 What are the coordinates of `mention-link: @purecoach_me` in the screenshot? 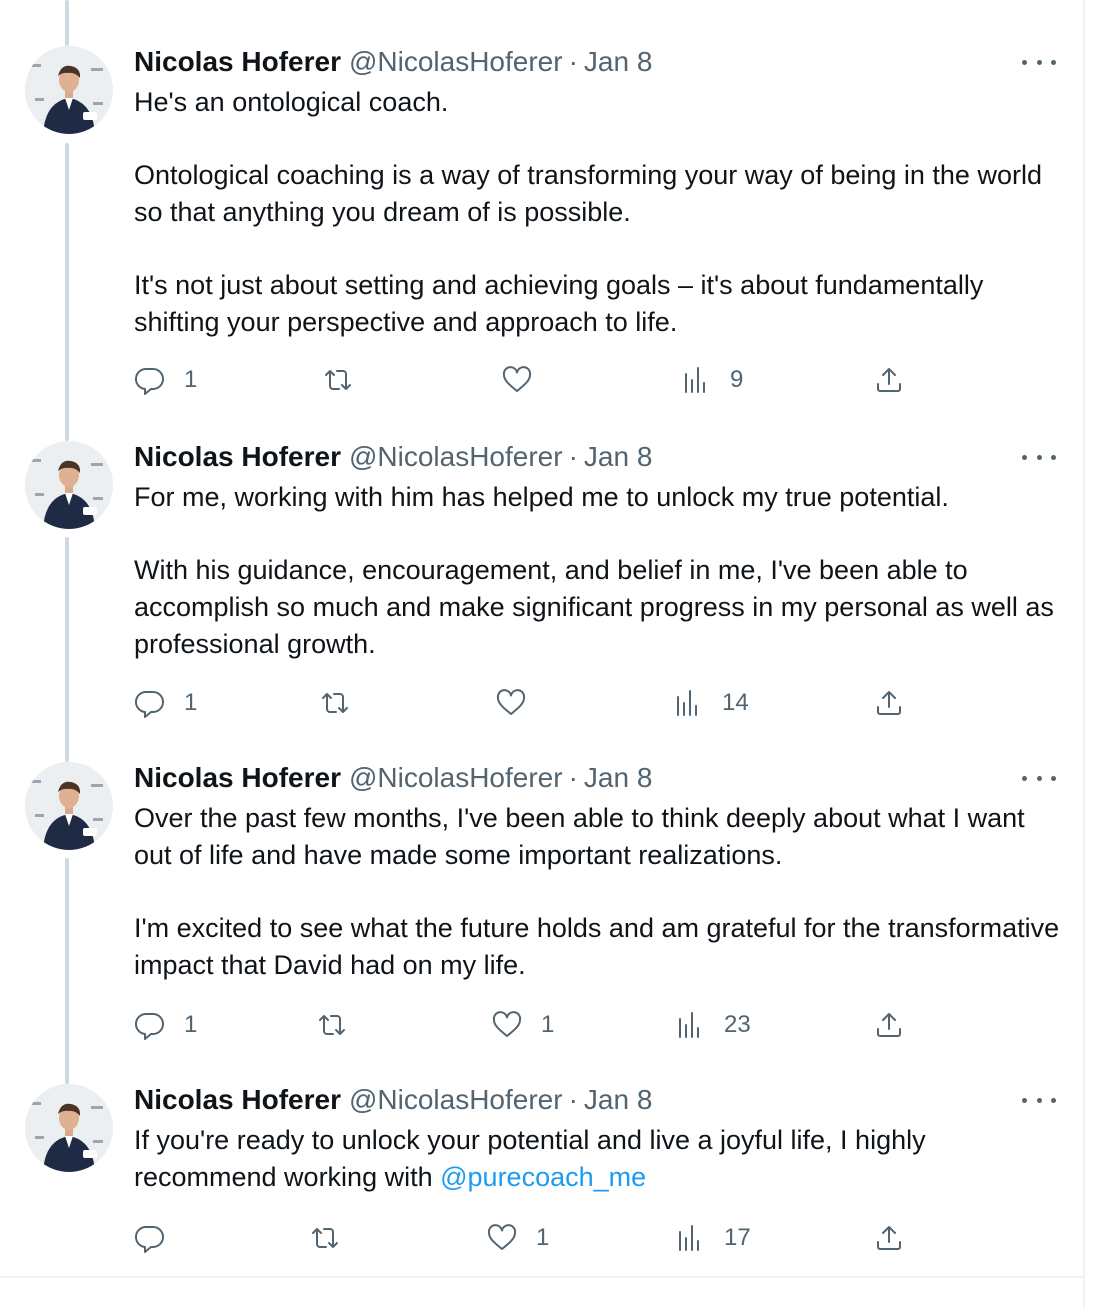 It's located at (543, 1177).